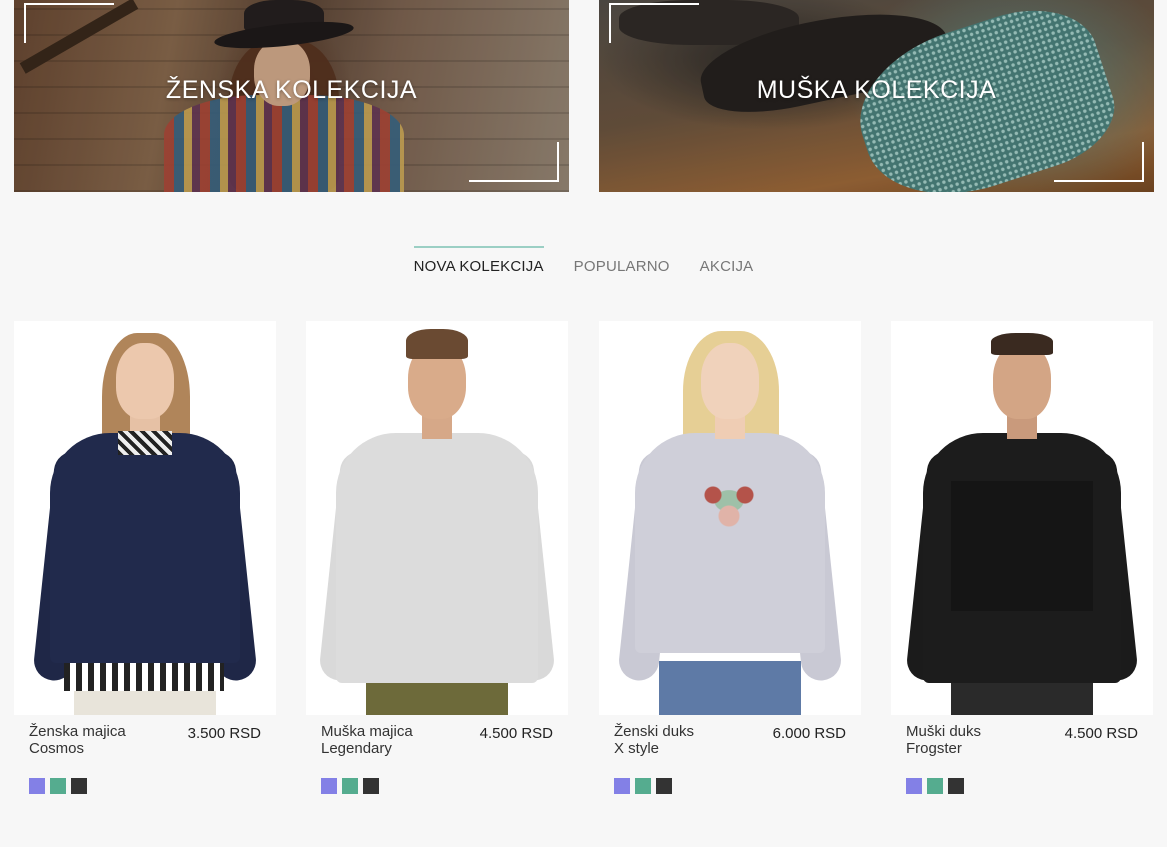 This screenshot has height=847, width=1167. Describe the element at coordinates (727, 260) in the screenshot. I see `tab-akcija: AKCIJA` at that location.